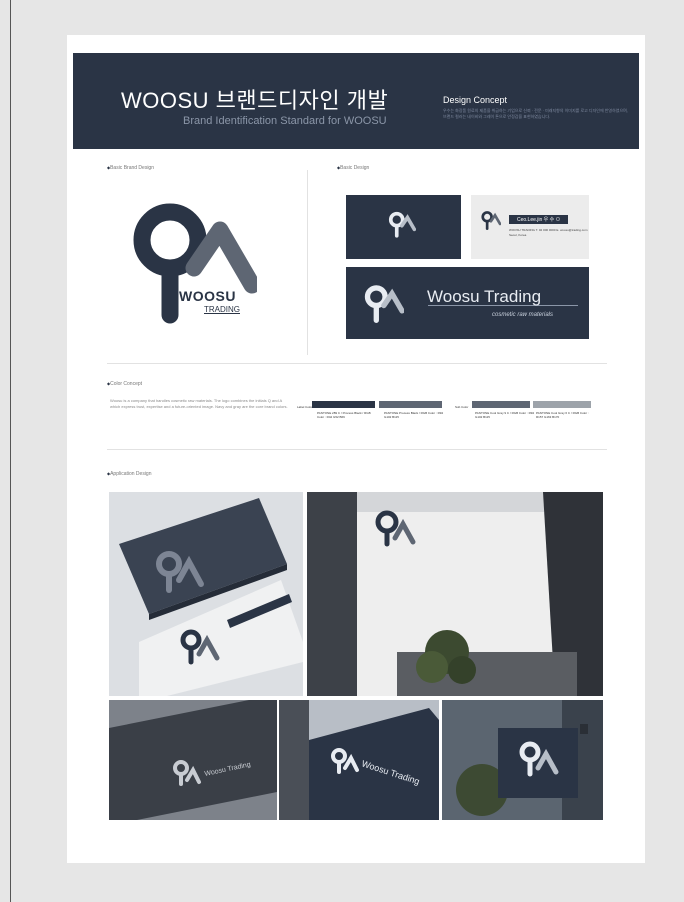 This screenshot has width=684, height=902. Describe the element at coordinates (523, 315) in the screenshot. I see `banner-card-subtitle: cosmetic raw materials` at that location.